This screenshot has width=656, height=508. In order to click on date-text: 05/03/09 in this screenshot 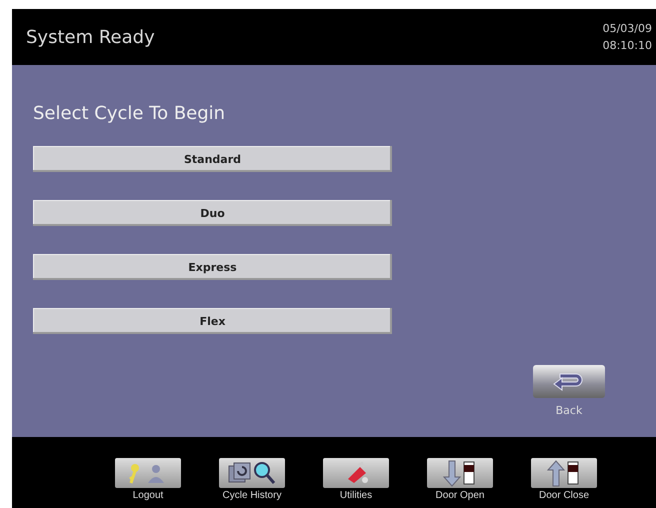, I will do `click(627, 28)`.